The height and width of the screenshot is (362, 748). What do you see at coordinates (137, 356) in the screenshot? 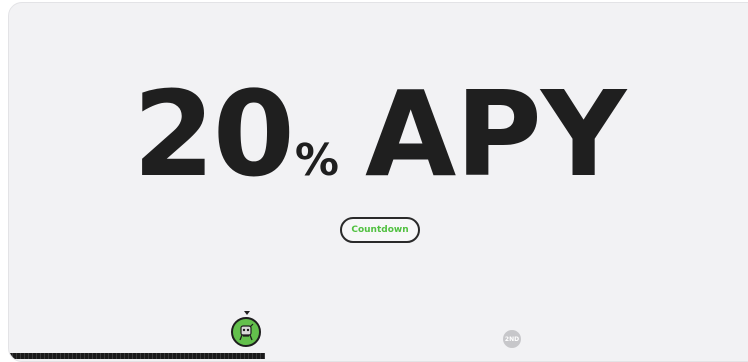
I see `progress-fill` at bounding box center [137, 356].